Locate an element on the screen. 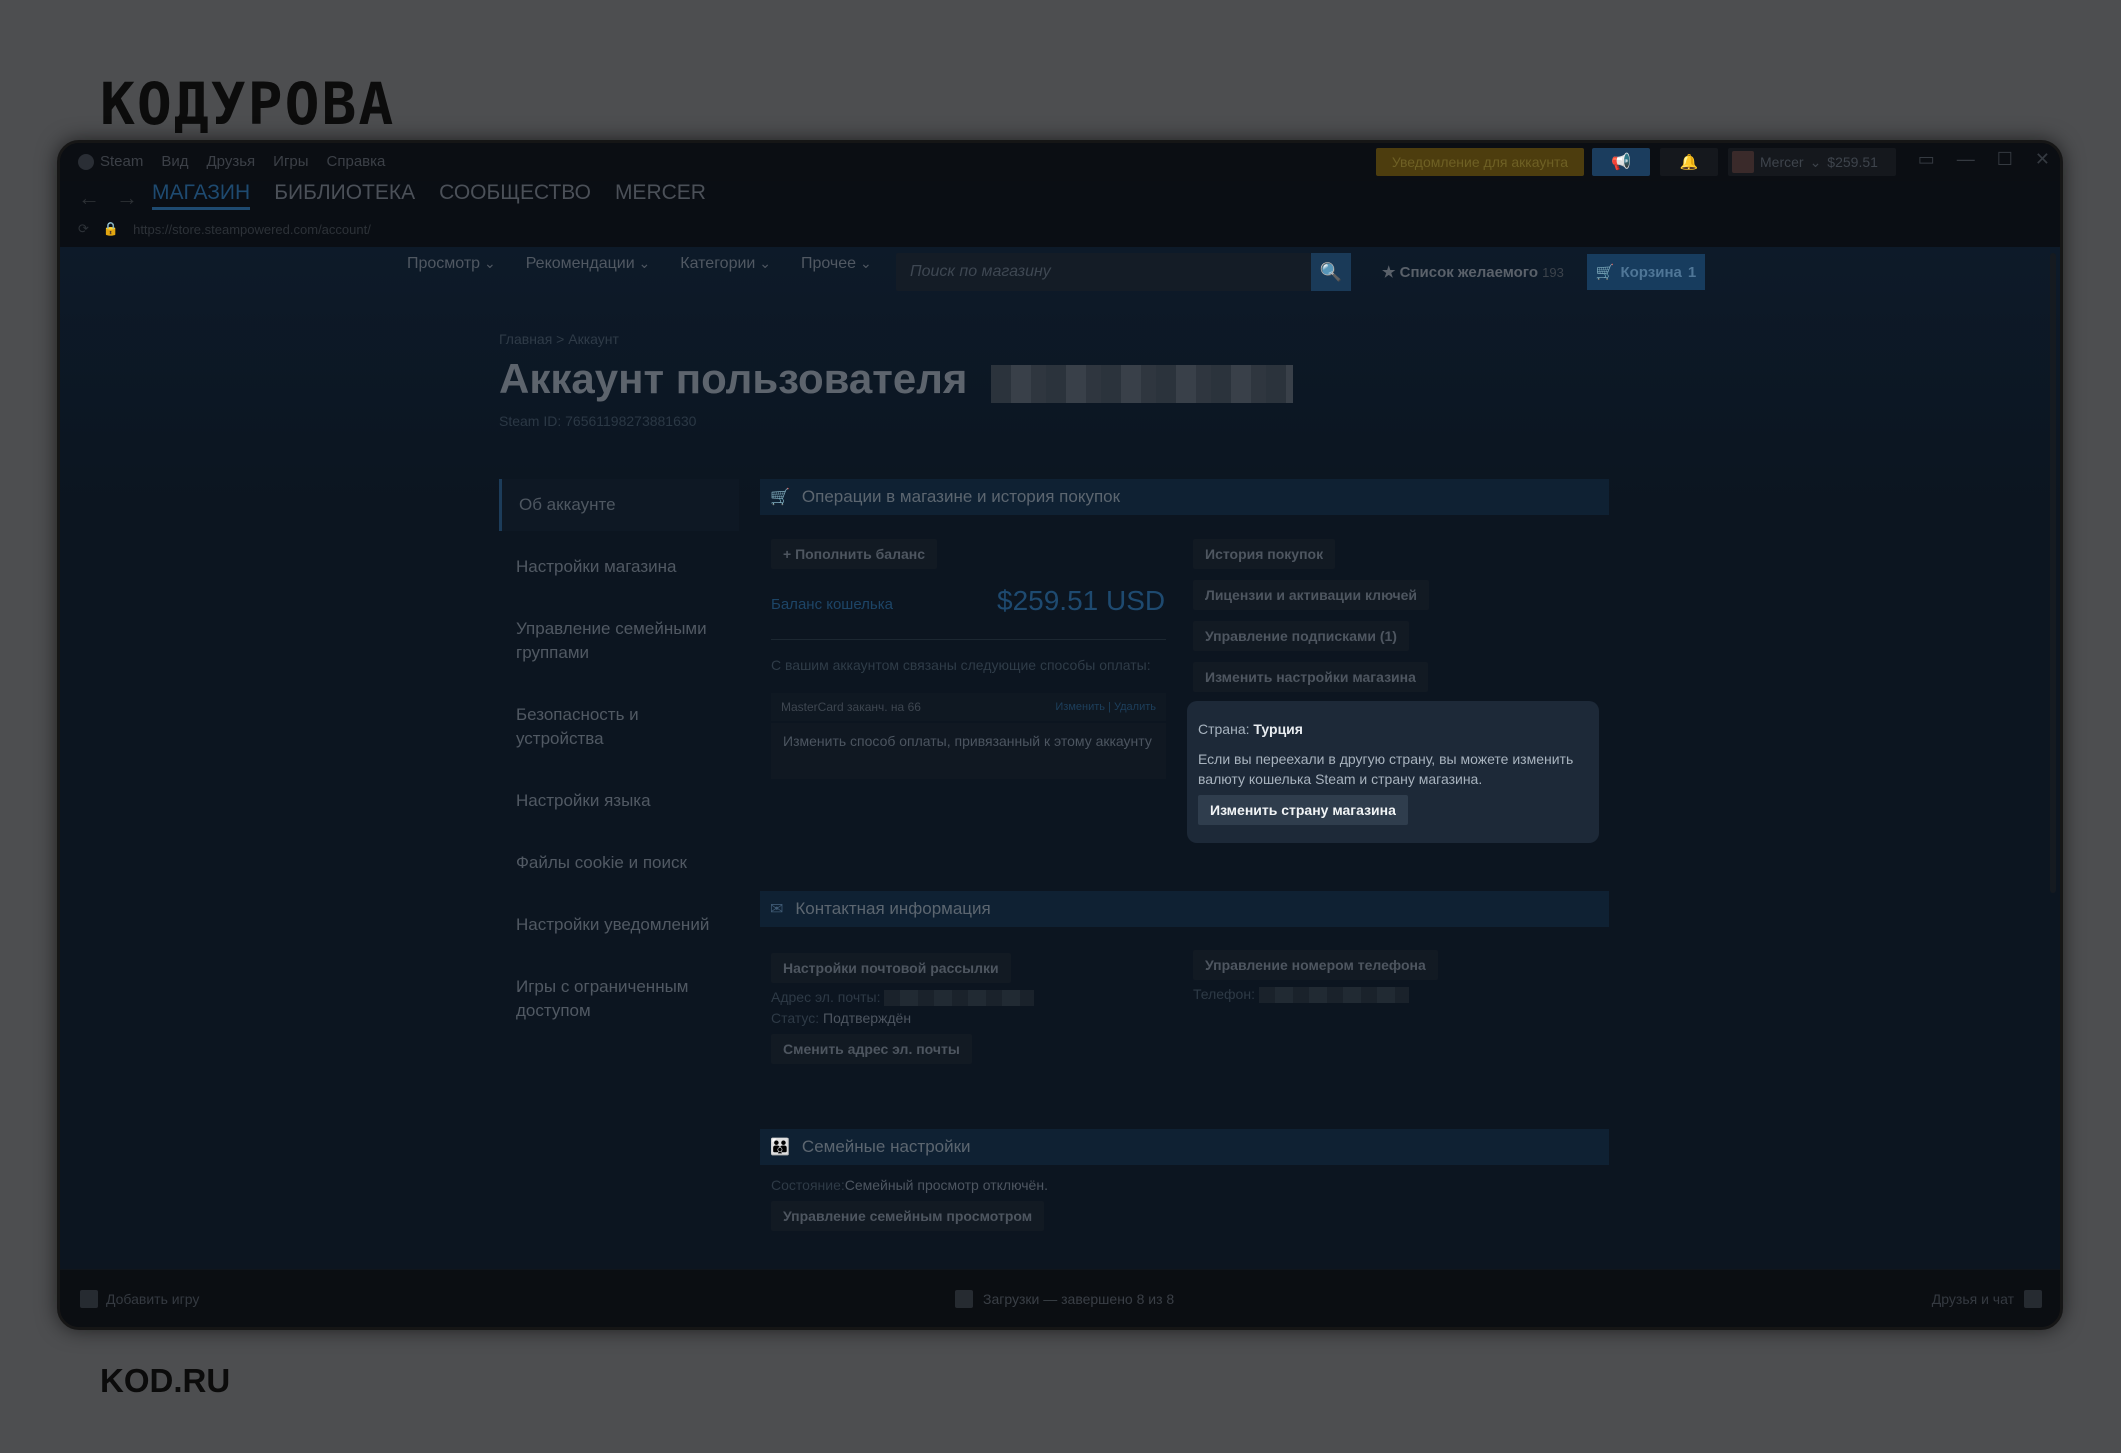 The height and width of the screenshot is (1453, 2121). menu-friends: Друзья is located at coordinates (231, 161).